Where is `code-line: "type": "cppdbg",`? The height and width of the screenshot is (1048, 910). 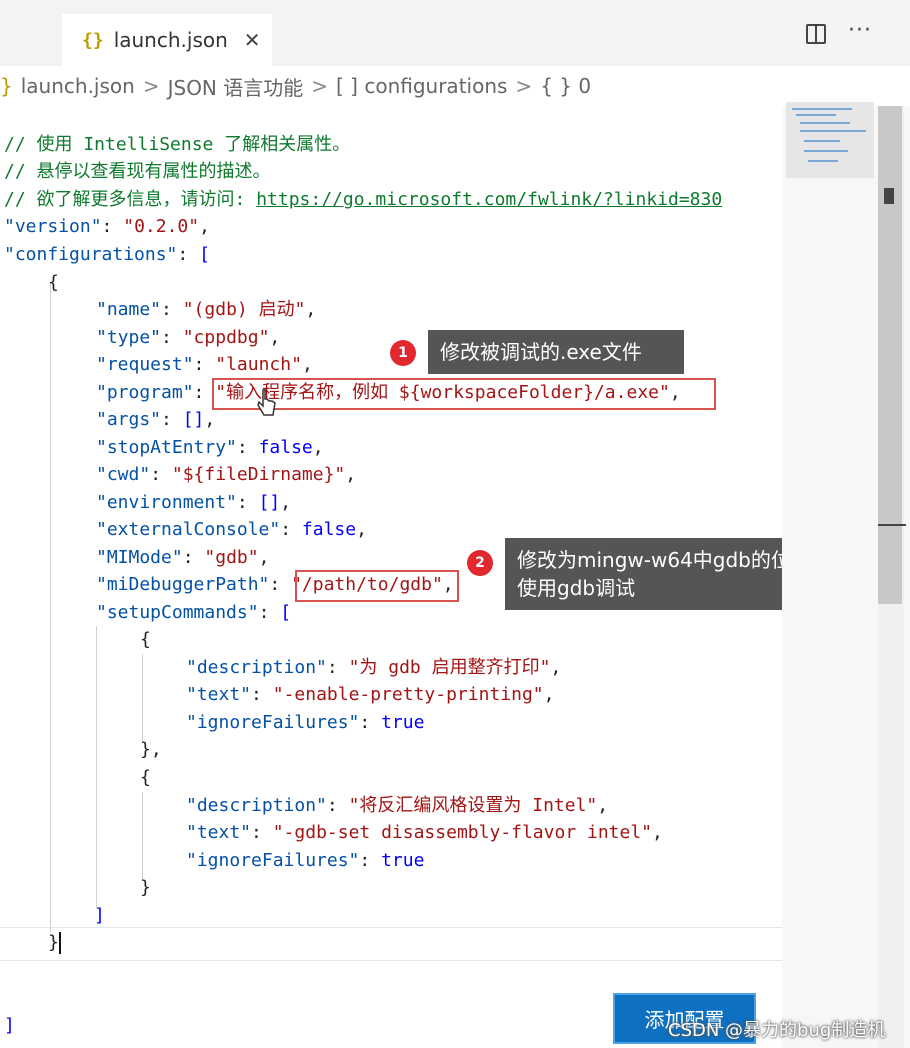
code-line: "type": "cppdbg", is located at coordinates (188, 337).